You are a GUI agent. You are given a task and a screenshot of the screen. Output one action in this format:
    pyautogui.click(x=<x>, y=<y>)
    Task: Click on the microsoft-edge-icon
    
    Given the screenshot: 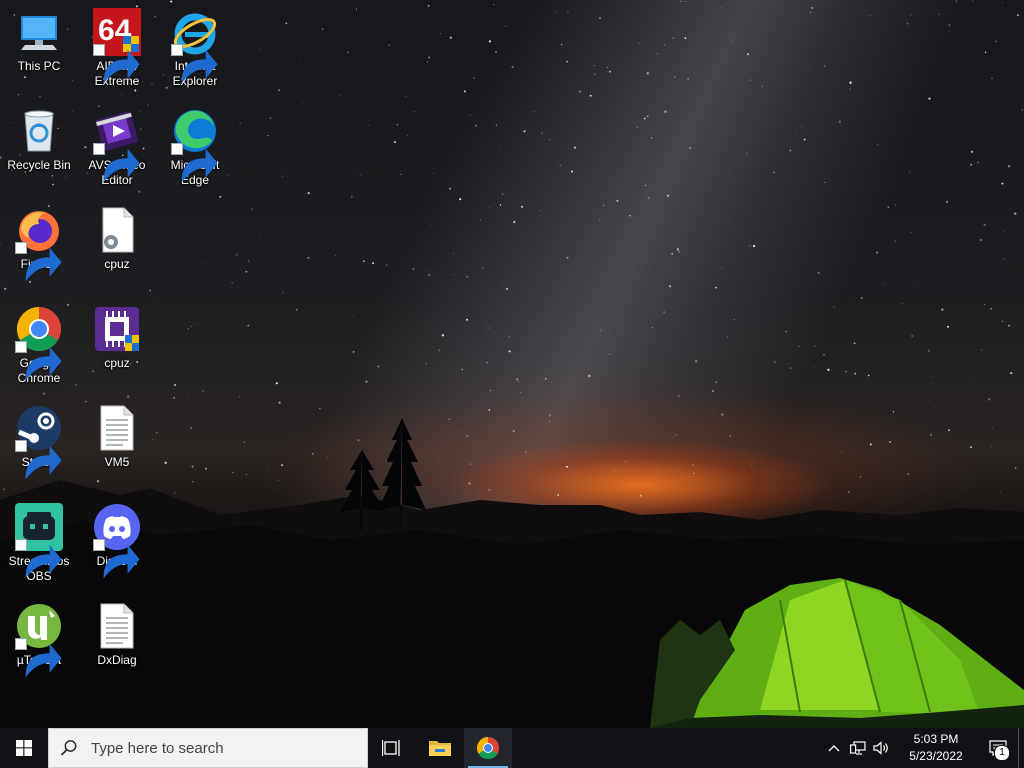 What is the action you would take?
    pyautogui.click(x=195, y=145)
    